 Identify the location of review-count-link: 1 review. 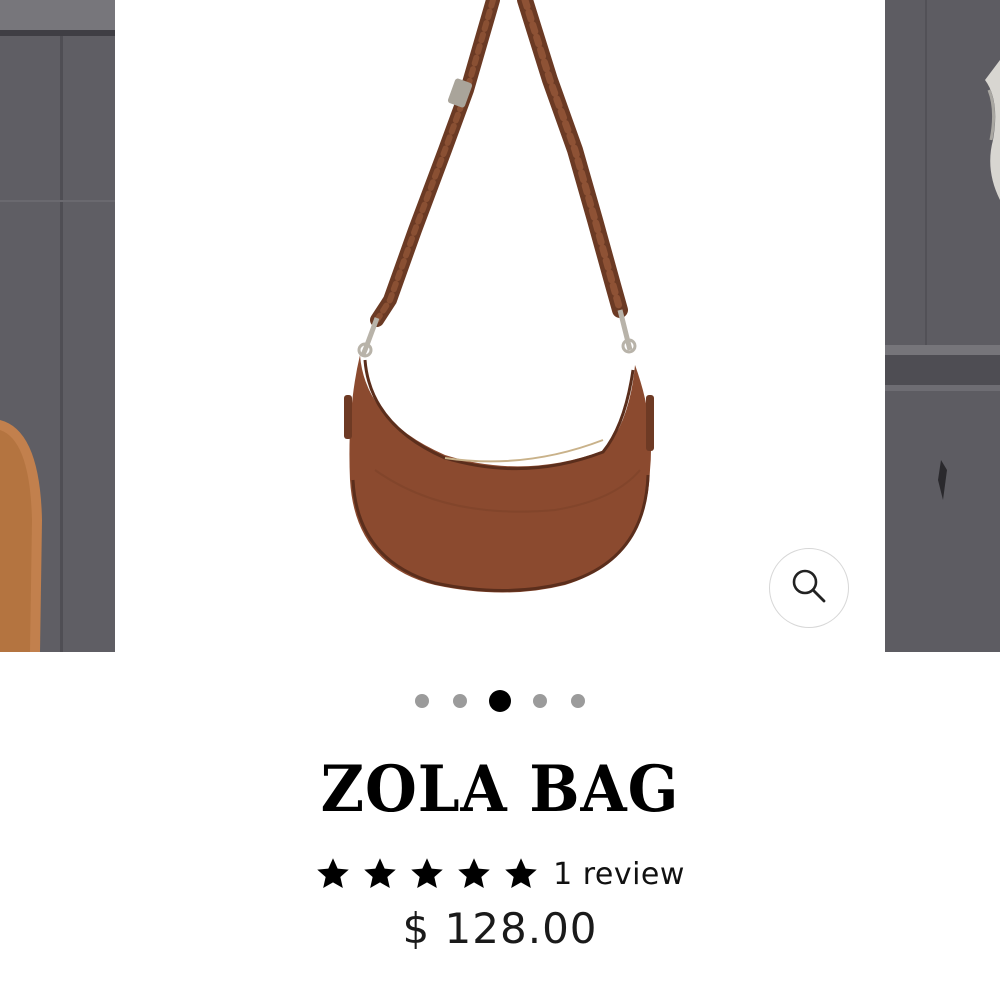
(619, 874).